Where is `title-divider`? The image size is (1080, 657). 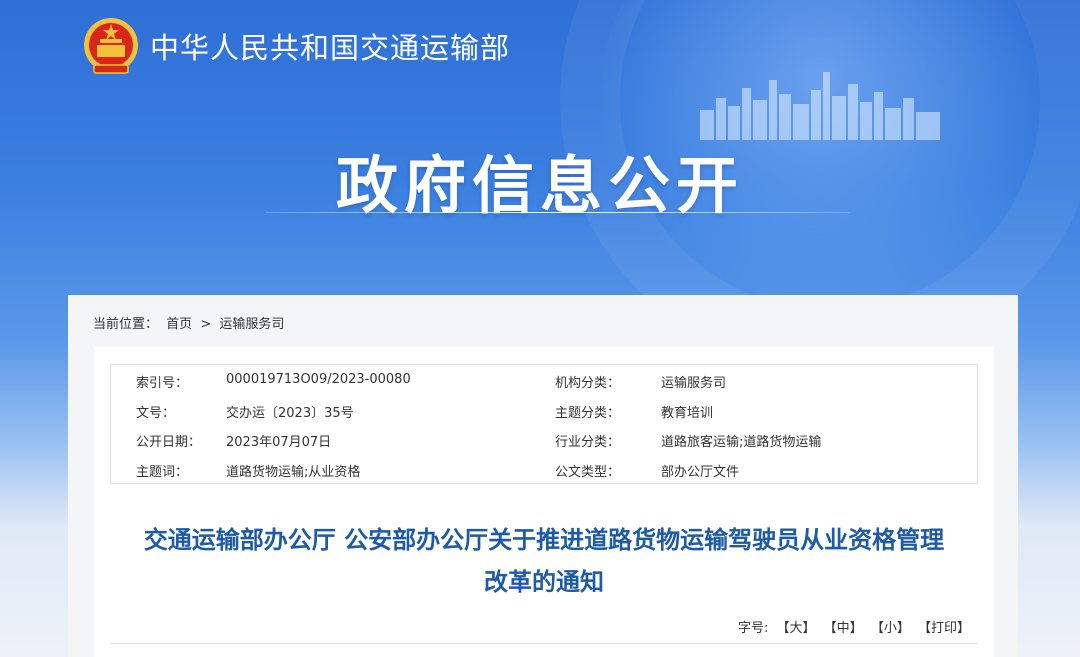 title-divider is located at coordinates (558, 212).